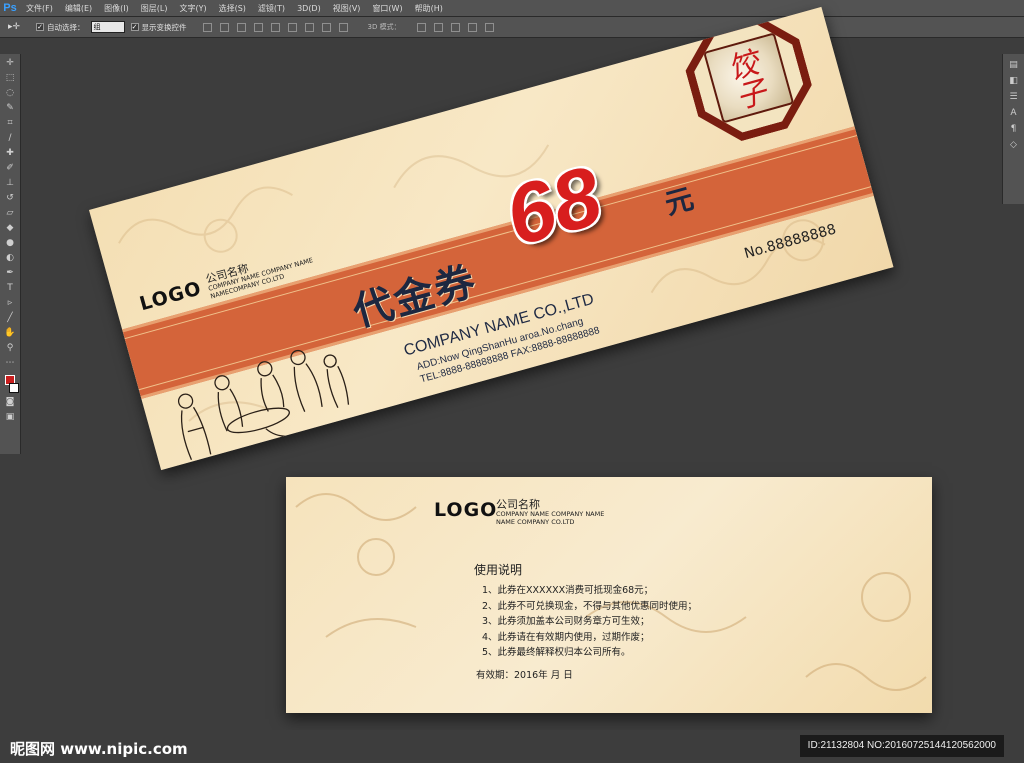  Describe the element at coordinates (10, 288) in the screenshot. I see `type-icon: T` at that location.